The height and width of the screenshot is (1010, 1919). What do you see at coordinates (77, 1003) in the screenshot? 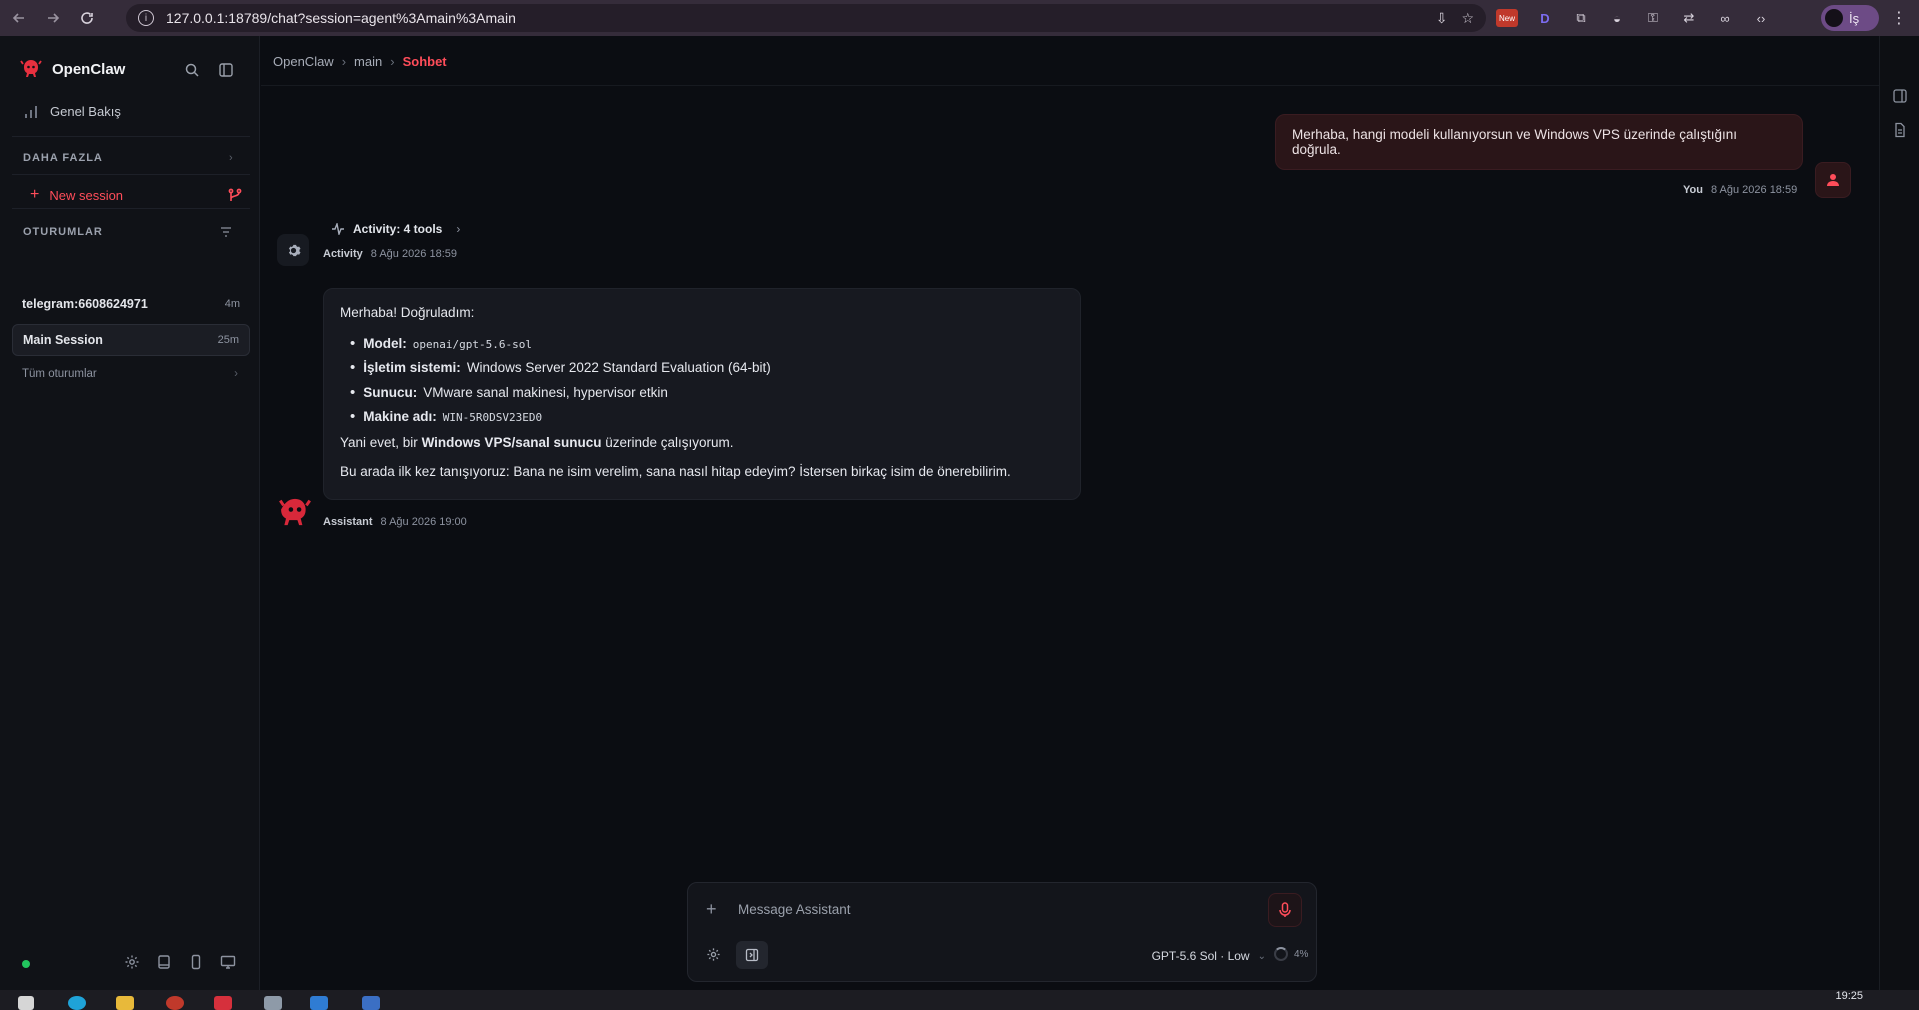
I see `edge-icon` at bounding box center [77, 1003].